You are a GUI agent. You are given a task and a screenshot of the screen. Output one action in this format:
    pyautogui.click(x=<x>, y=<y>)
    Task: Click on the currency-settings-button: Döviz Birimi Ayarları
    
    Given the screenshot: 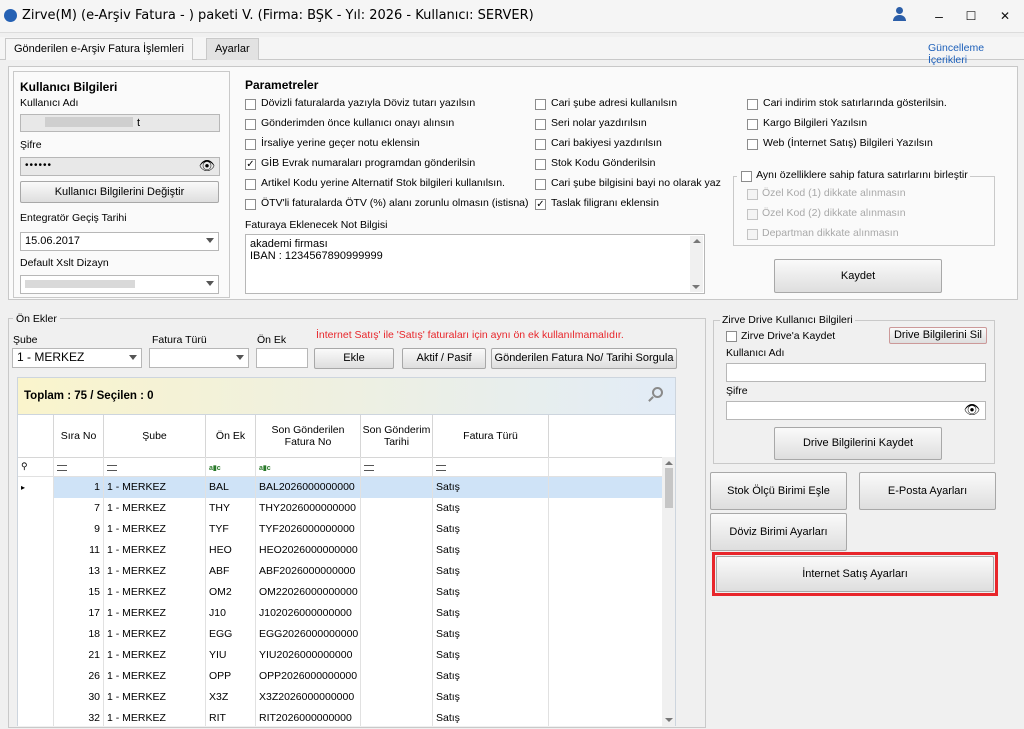 What is the action you would take?
    pyautogui.click(x=778, y=532)
    